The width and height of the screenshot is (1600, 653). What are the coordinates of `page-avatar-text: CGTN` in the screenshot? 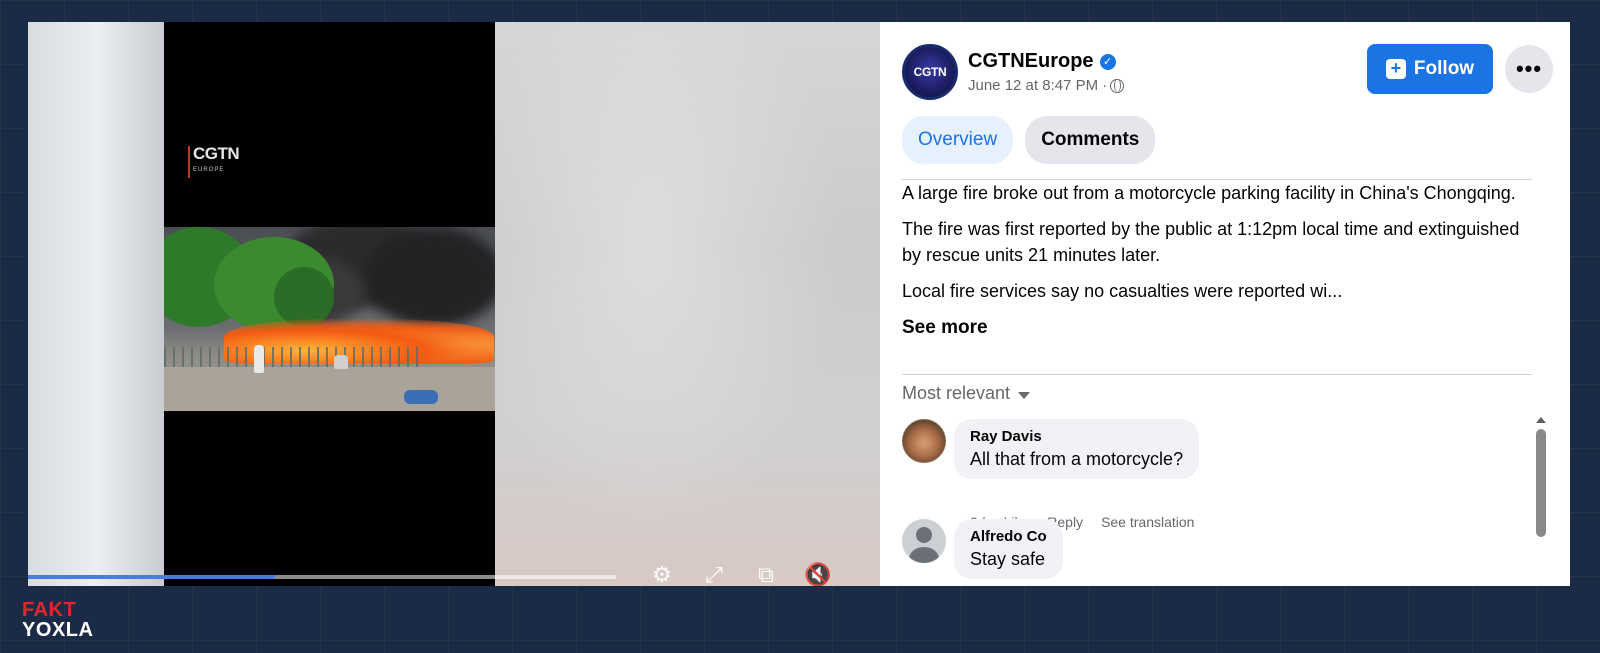 It's located at (930, 72).